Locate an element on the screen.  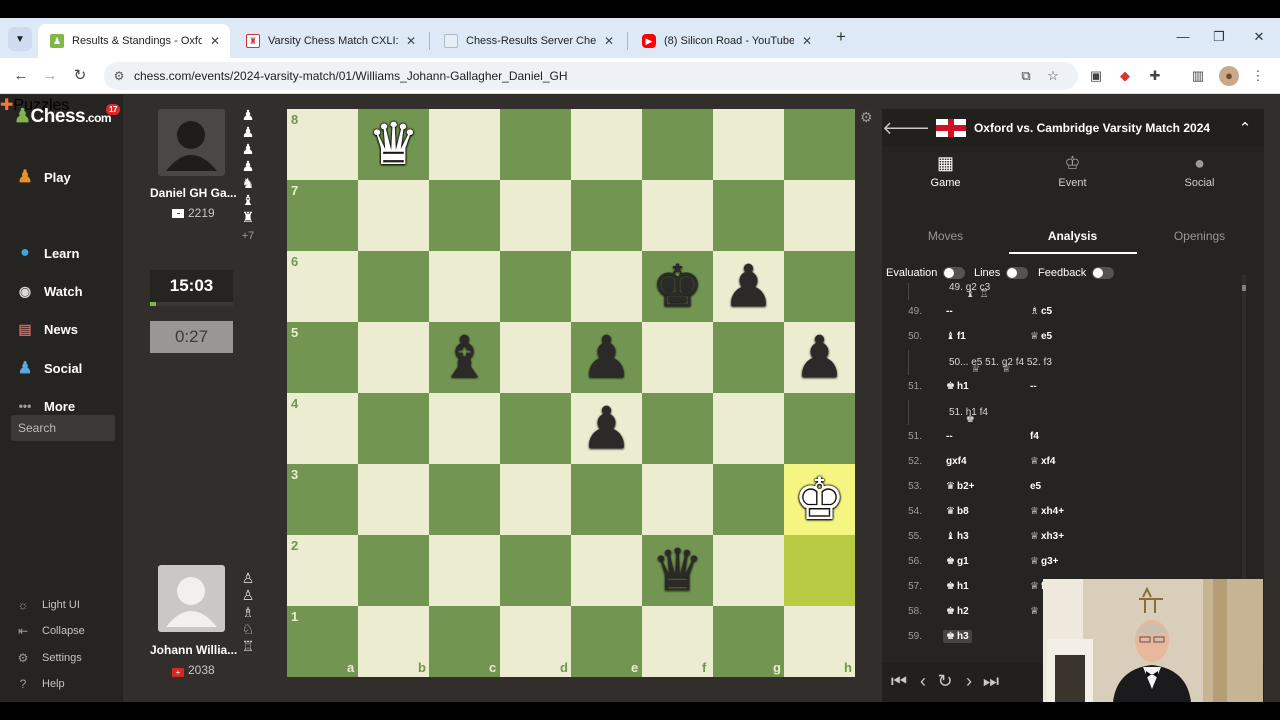
extension-icon: ▣ is located at coordinates (1096, 76).